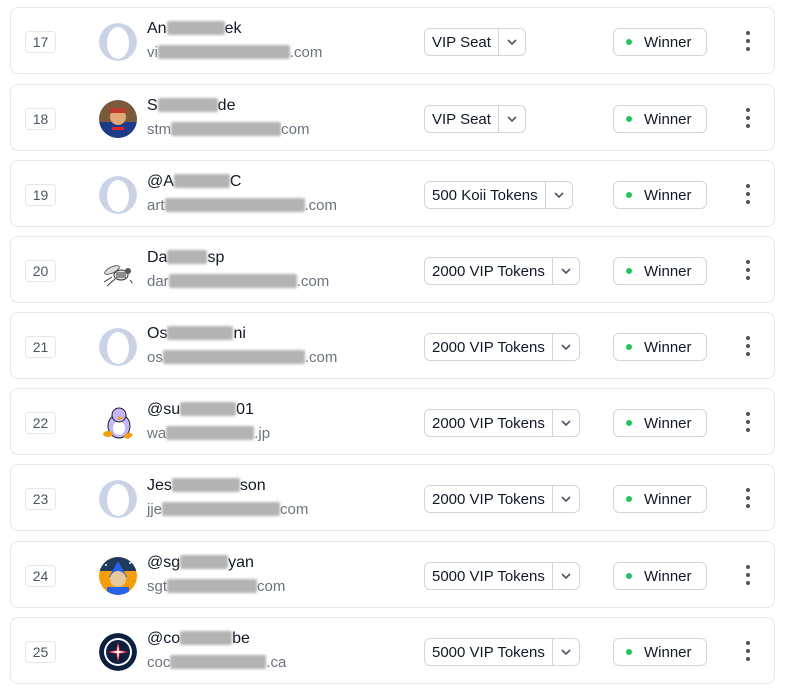  Describe the element at coordinates (392, 574) in the screenshot. I see `table-row: 24 @sg yan sgt com 5000 VIP Tokens Winner` at that location.